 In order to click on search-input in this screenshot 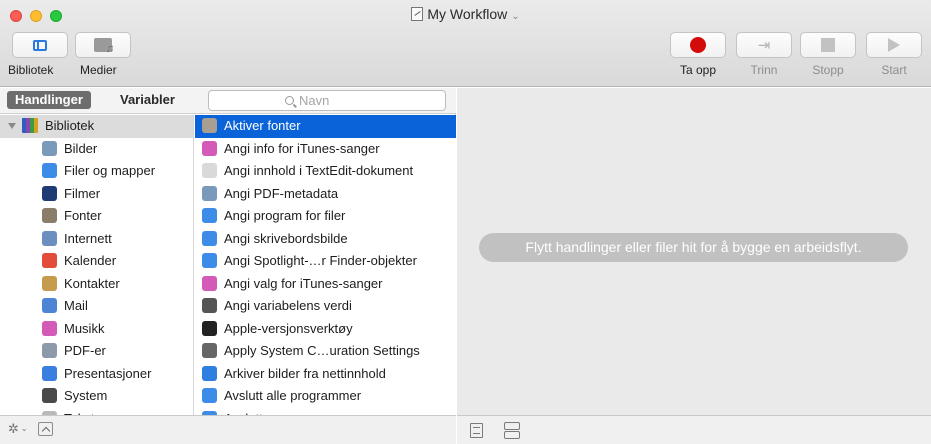, I will do `click(334, 100)`.